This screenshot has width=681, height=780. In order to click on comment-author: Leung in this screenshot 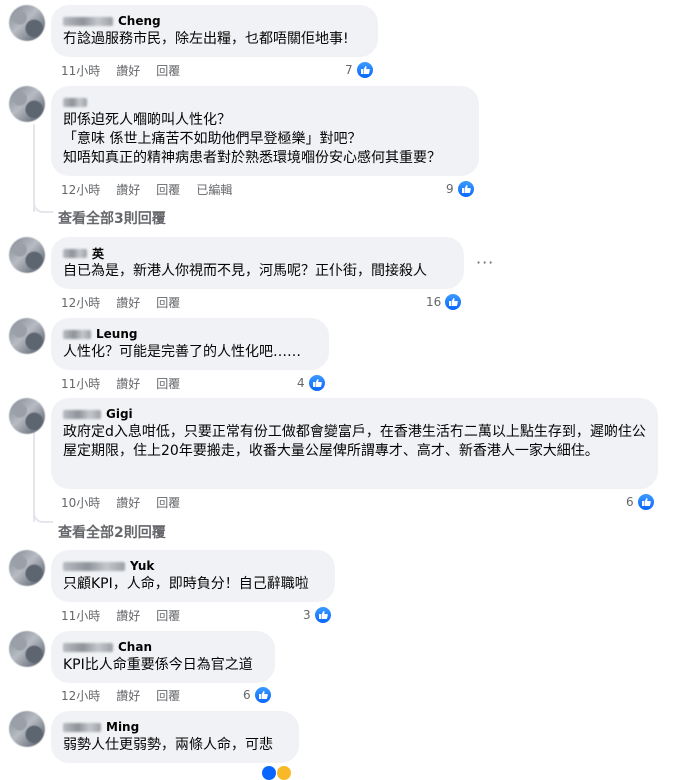, I will do `click(190, 334)`.